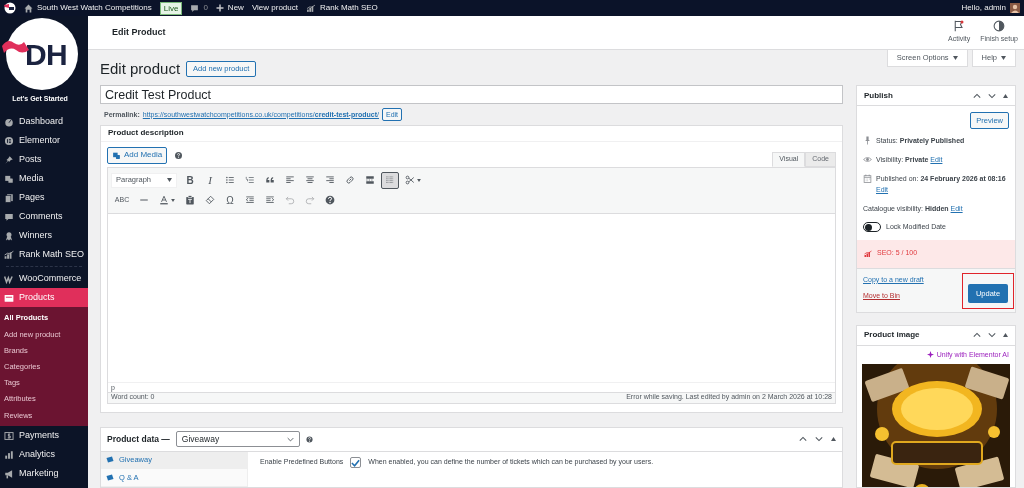  I want to click on toolbar-button: B, so click(190, 180).